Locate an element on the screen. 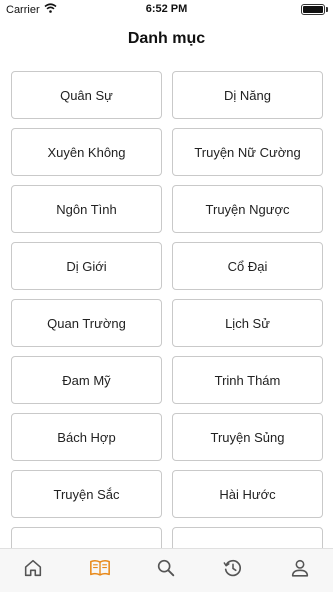 The width and height of the screenshot is (333, 592). category-button: Đam Mỹ is located at coordinates (86, 380).